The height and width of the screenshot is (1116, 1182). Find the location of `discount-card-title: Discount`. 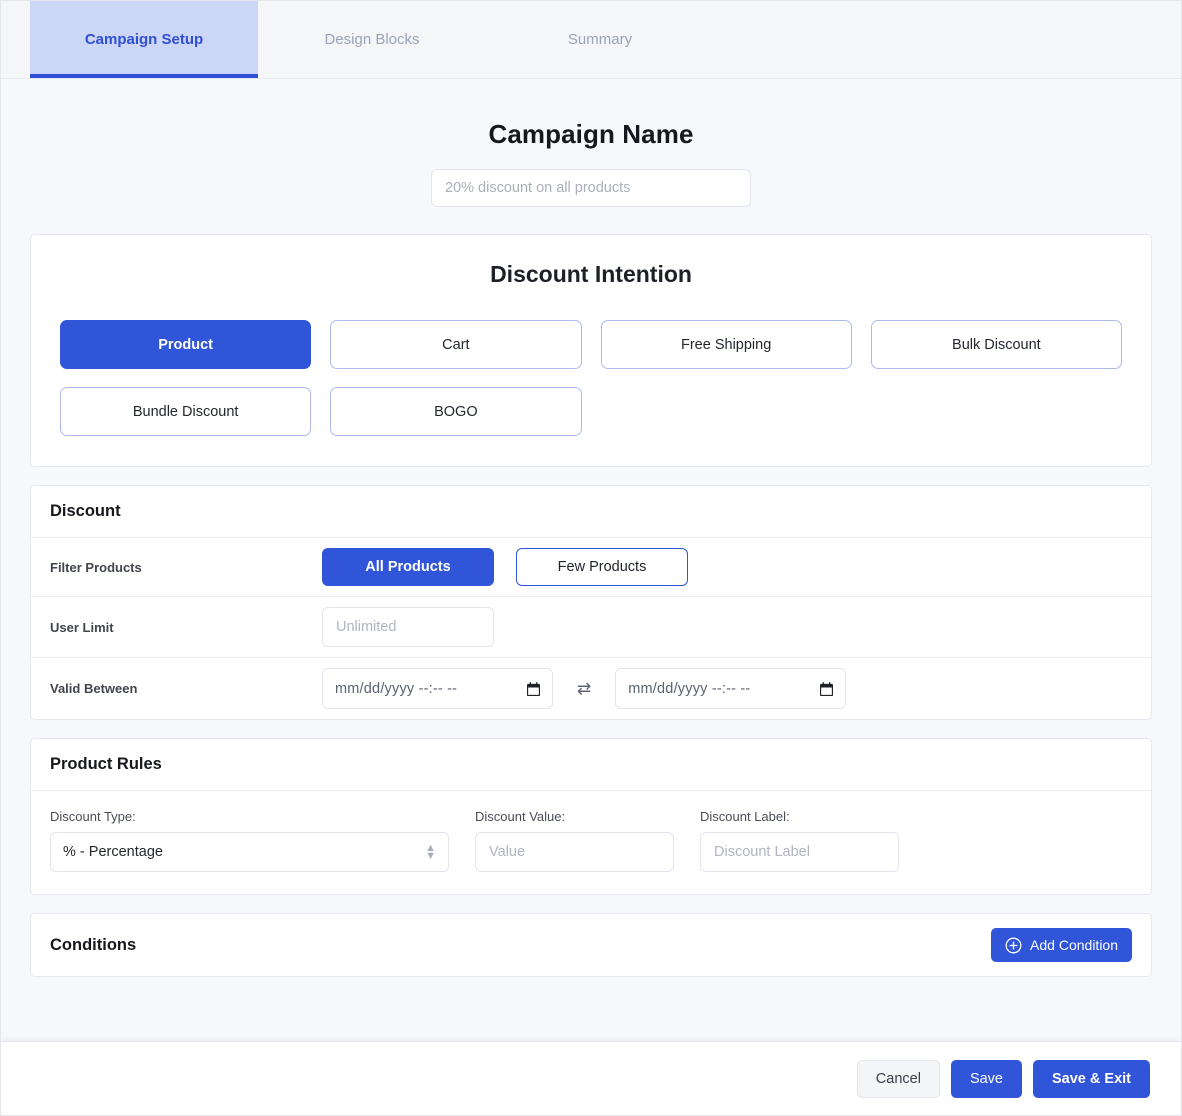

discount-card-title: Discount is located at coordinates (591, 512).